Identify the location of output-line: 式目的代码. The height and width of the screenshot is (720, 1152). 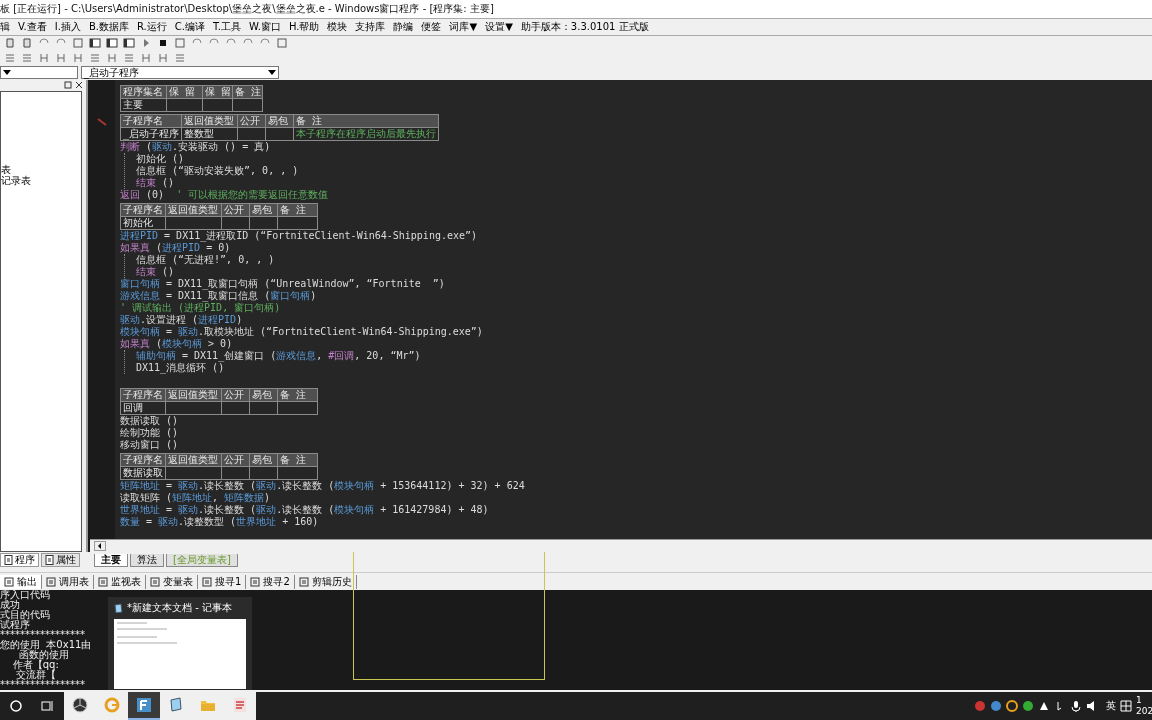
(25, 615).